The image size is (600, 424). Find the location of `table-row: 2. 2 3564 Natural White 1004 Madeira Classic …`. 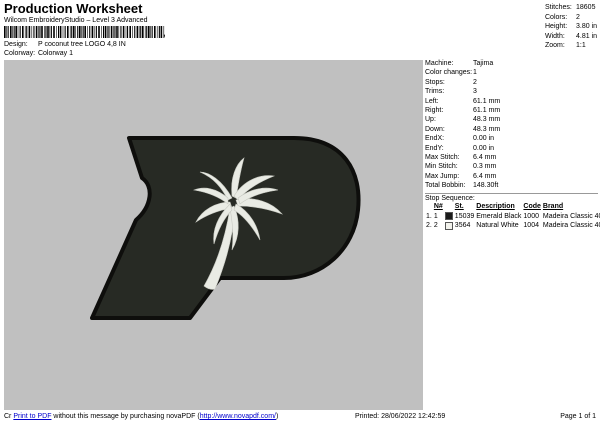

table-row: 2. 2 3564 Natural White 1004 Madeira Classic … is located at coordinates (512, 226).